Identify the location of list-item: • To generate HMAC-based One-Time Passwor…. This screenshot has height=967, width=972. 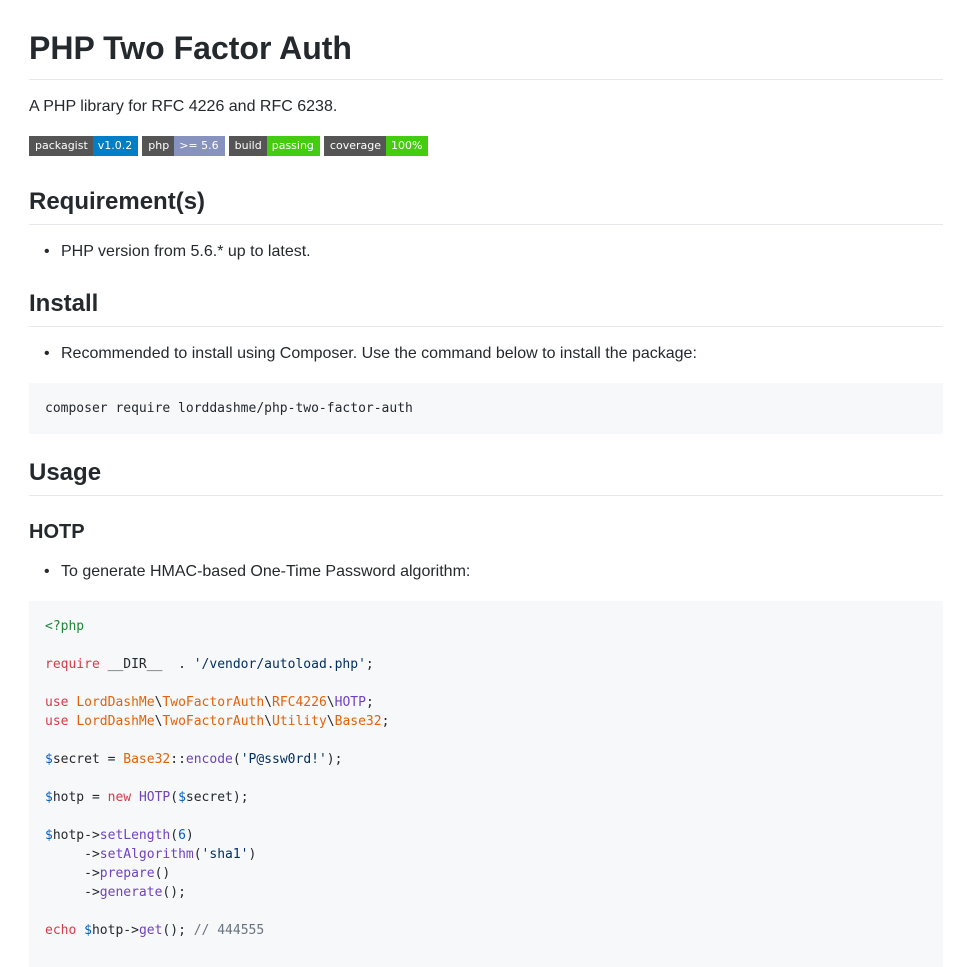
(257, 572).